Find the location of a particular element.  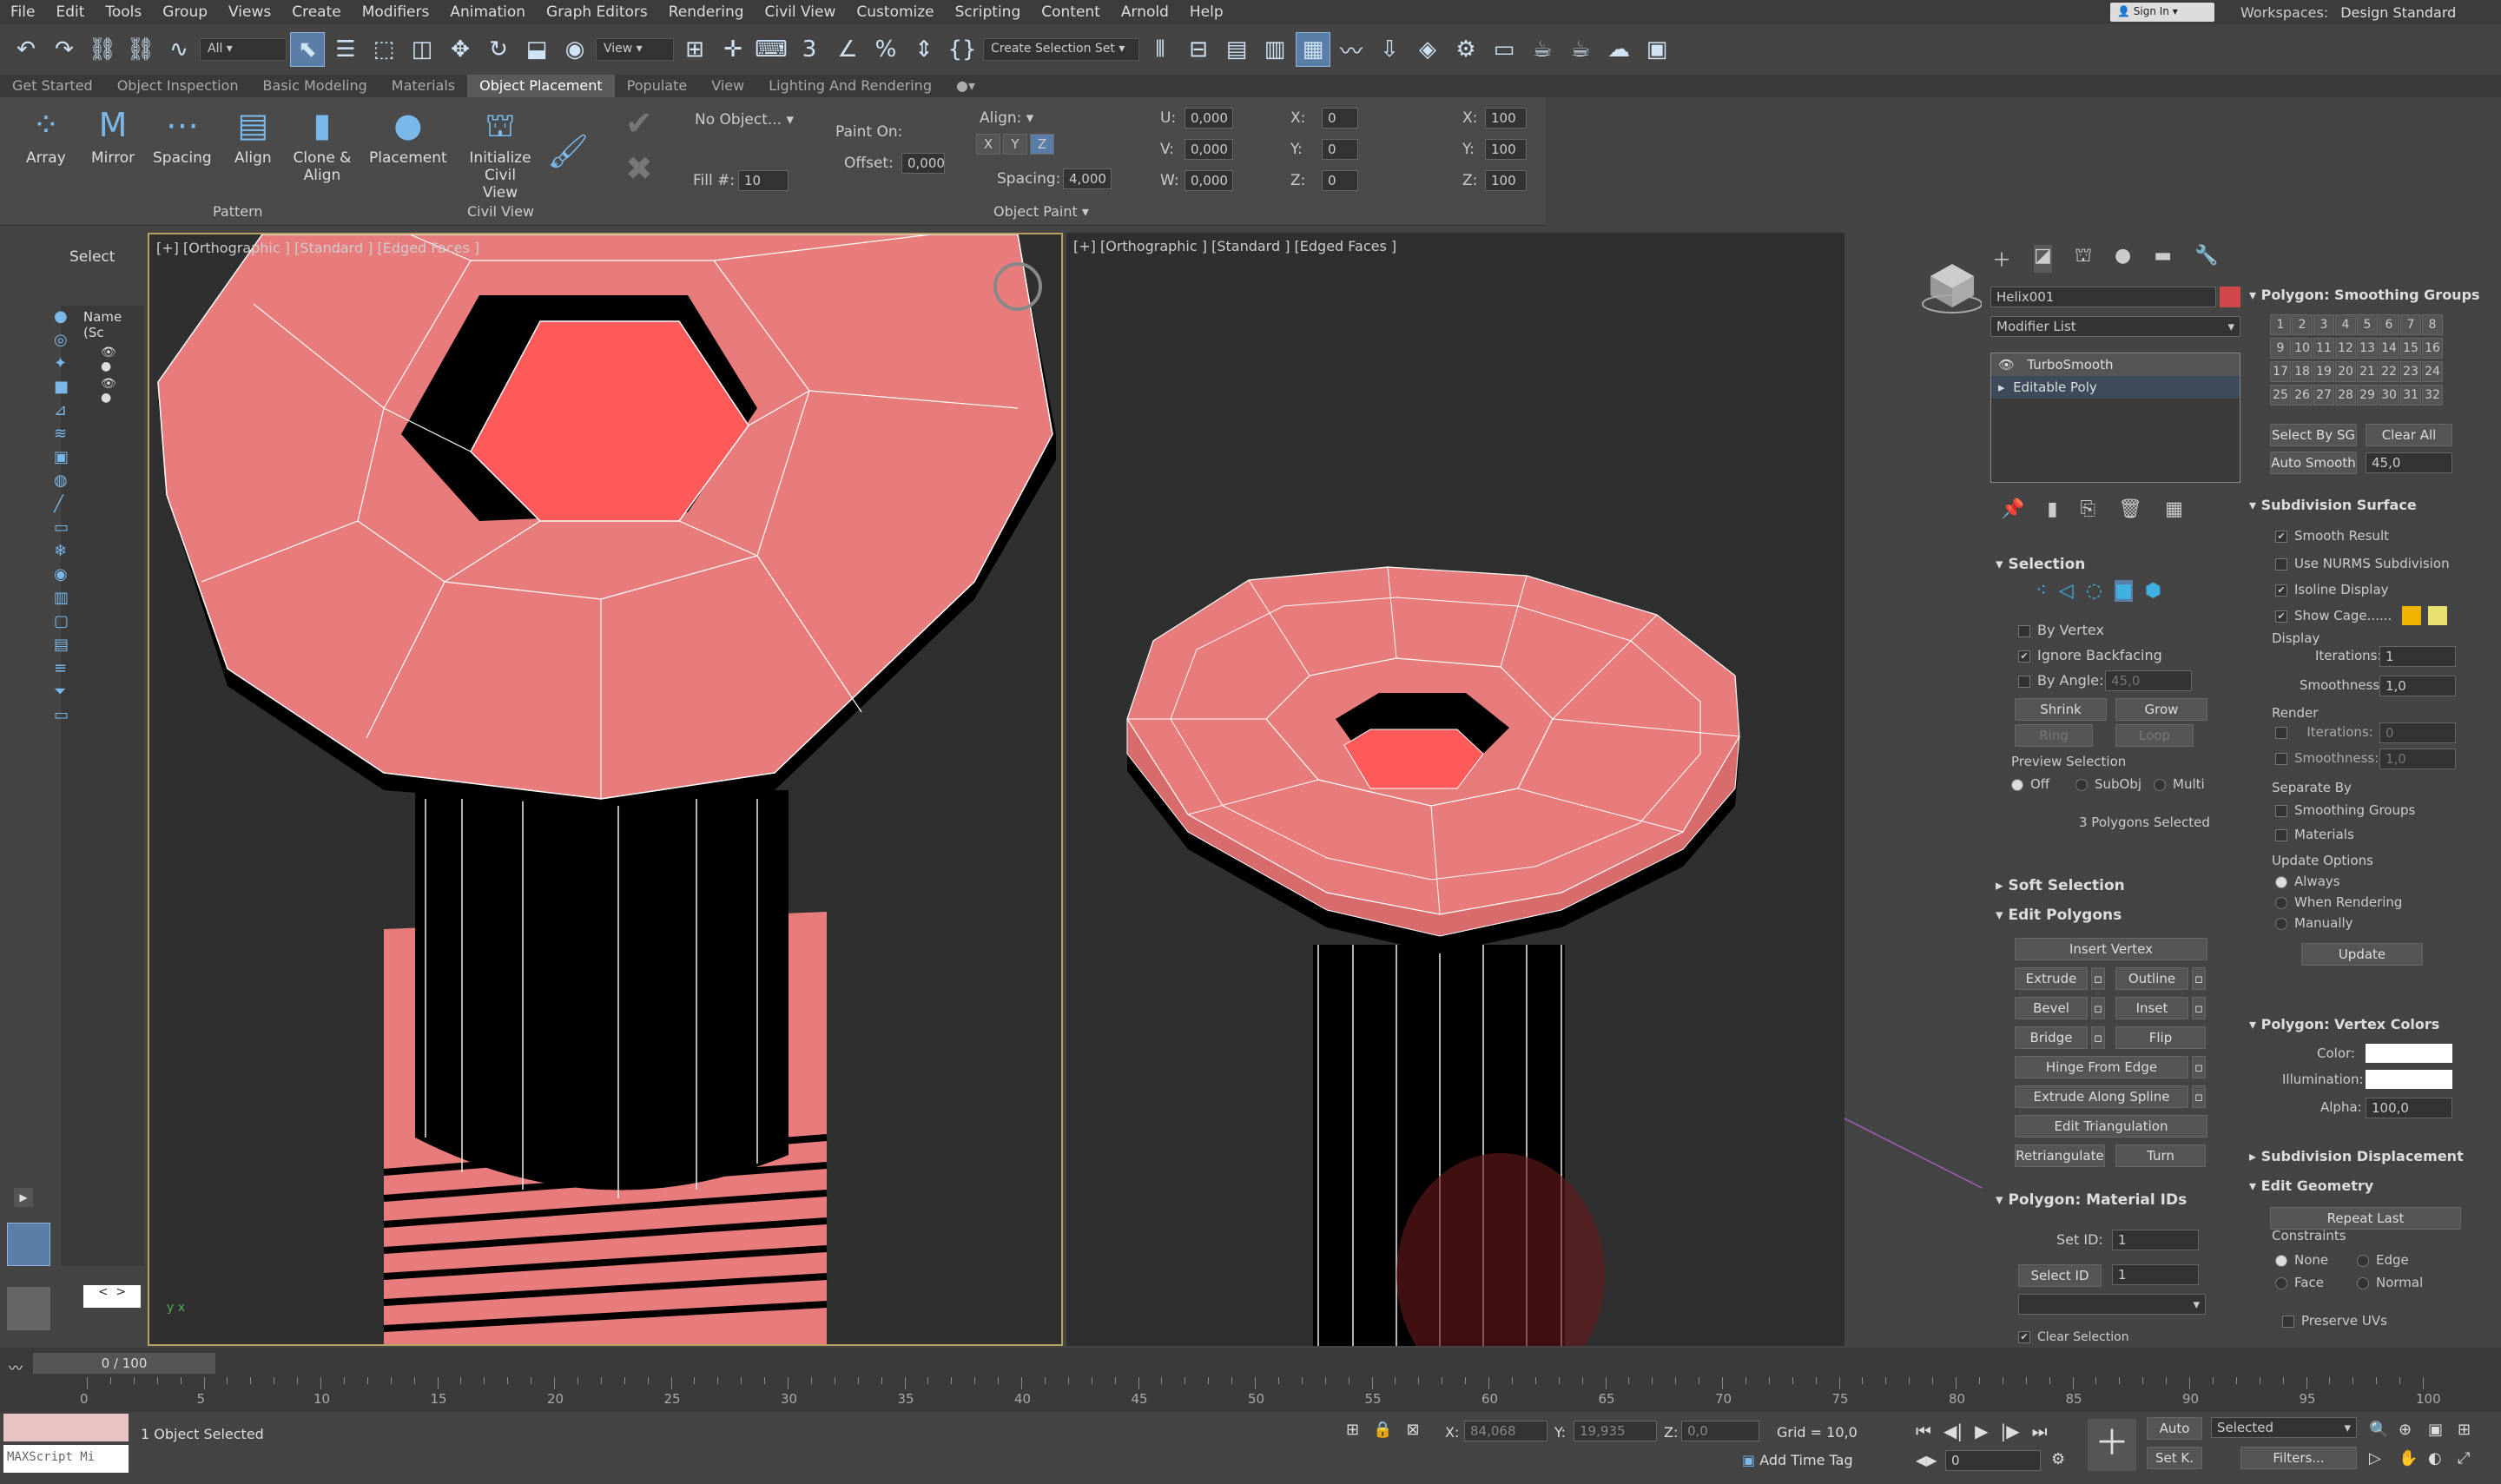

element-level-icon: ⬢ is located at coordinates (2153, 591).